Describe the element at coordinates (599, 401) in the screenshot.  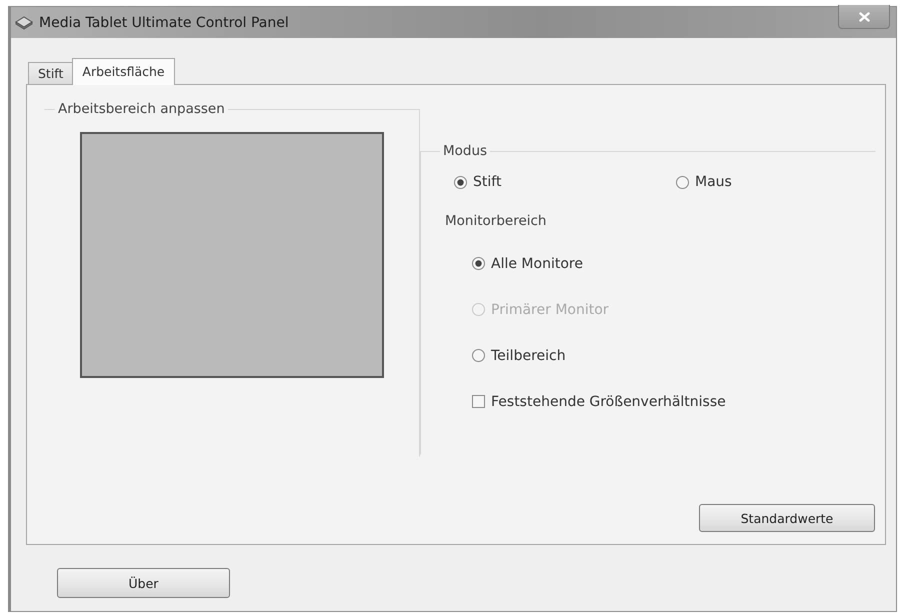
I see `checkbox: Feststehende Größenverhältnisse` at that location.